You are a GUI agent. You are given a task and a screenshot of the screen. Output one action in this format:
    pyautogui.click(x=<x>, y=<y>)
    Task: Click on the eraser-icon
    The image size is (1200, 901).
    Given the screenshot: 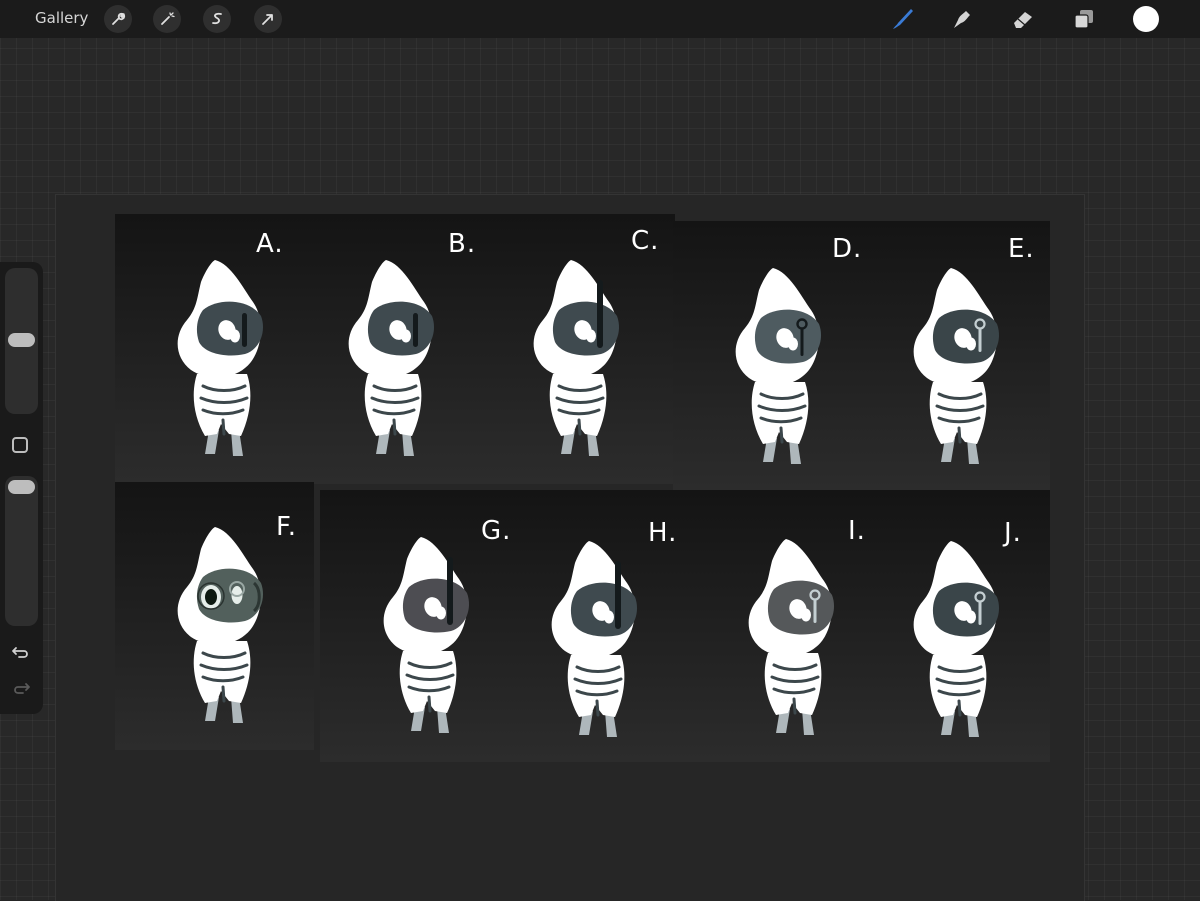 What is the action you would take?
    pyautogui.click(x=1023, y=19)
    